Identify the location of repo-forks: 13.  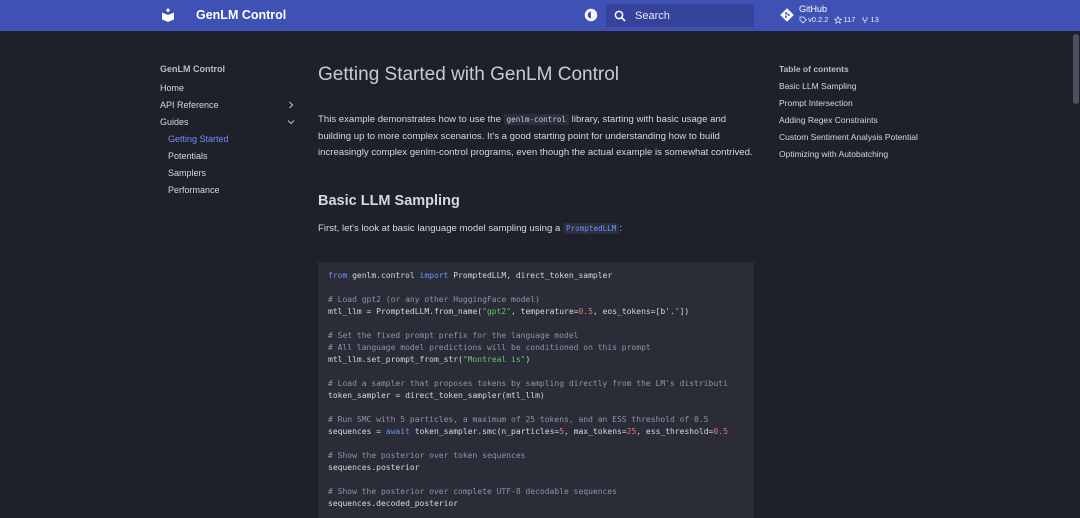
(870, 20).